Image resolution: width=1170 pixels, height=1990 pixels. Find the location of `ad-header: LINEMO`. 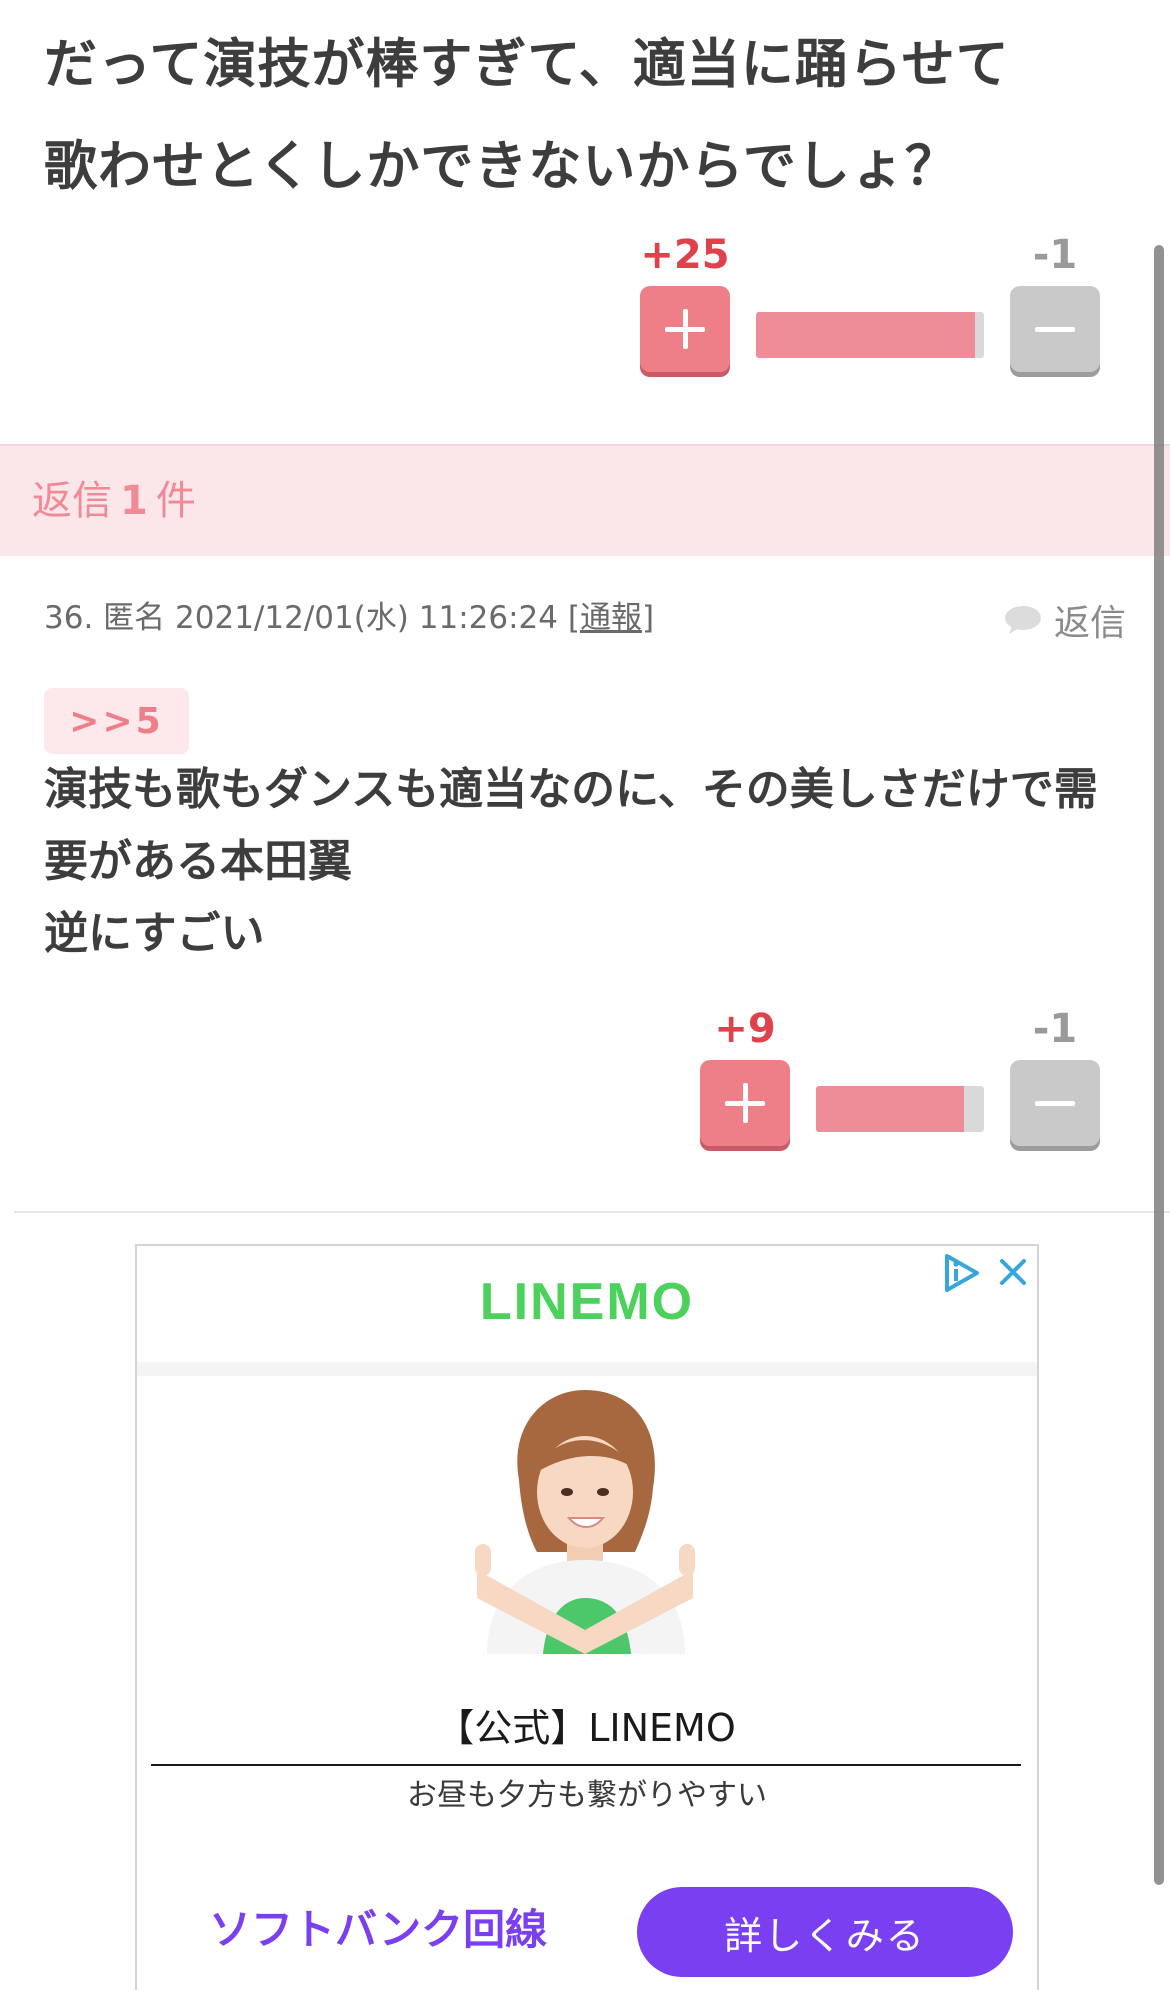

ad-header: LINEMO is located at coordinates (587, 1304).